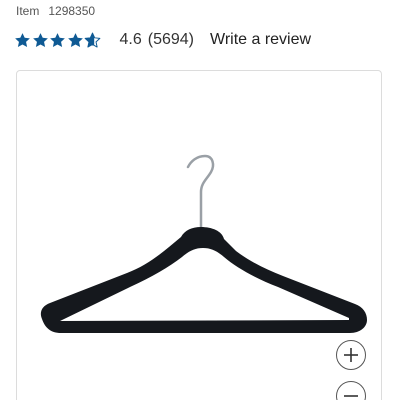  Describe the element at coordinates (351, 396) in the screenshot. I see `minus-icon` at that location.